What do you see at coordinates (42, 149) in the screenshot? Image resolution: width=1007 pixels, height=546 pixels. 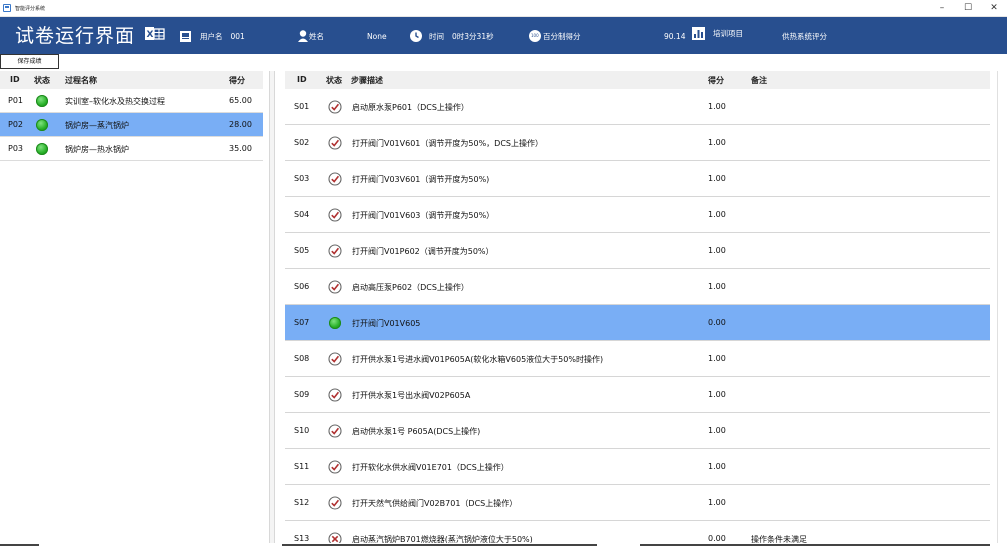 I see `status-green-icon` at bounding box center [42, 149].